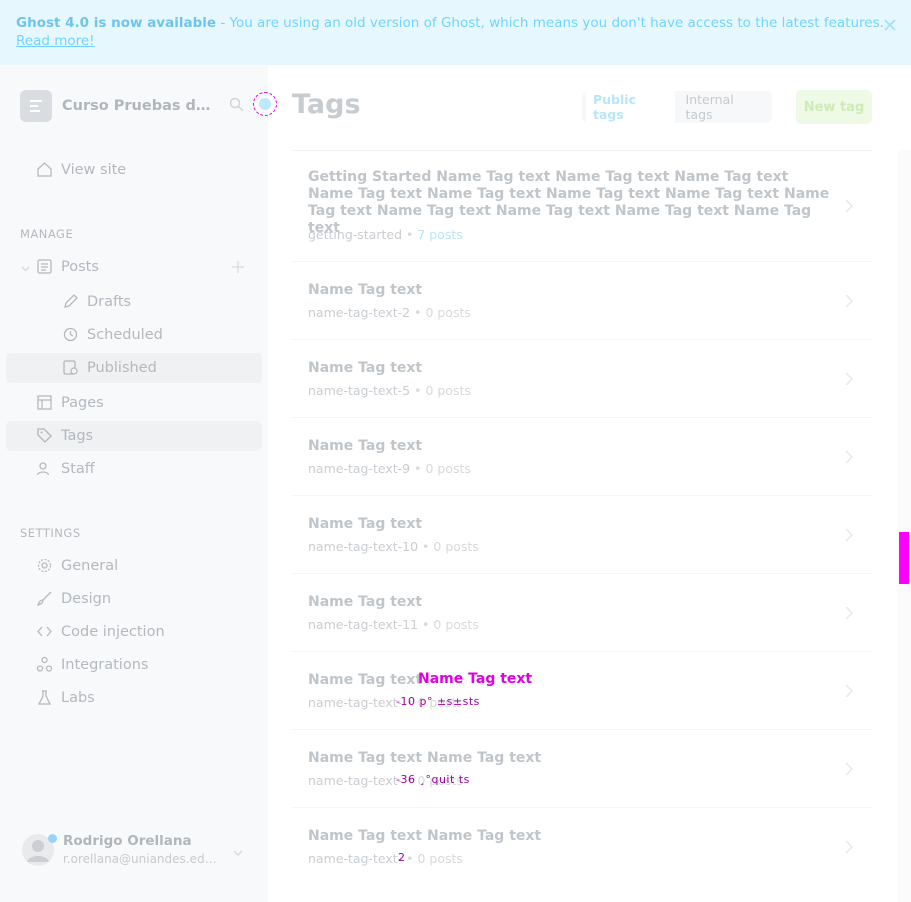  I want to click on sidebar-item-label: Posts, so click(80, 266).